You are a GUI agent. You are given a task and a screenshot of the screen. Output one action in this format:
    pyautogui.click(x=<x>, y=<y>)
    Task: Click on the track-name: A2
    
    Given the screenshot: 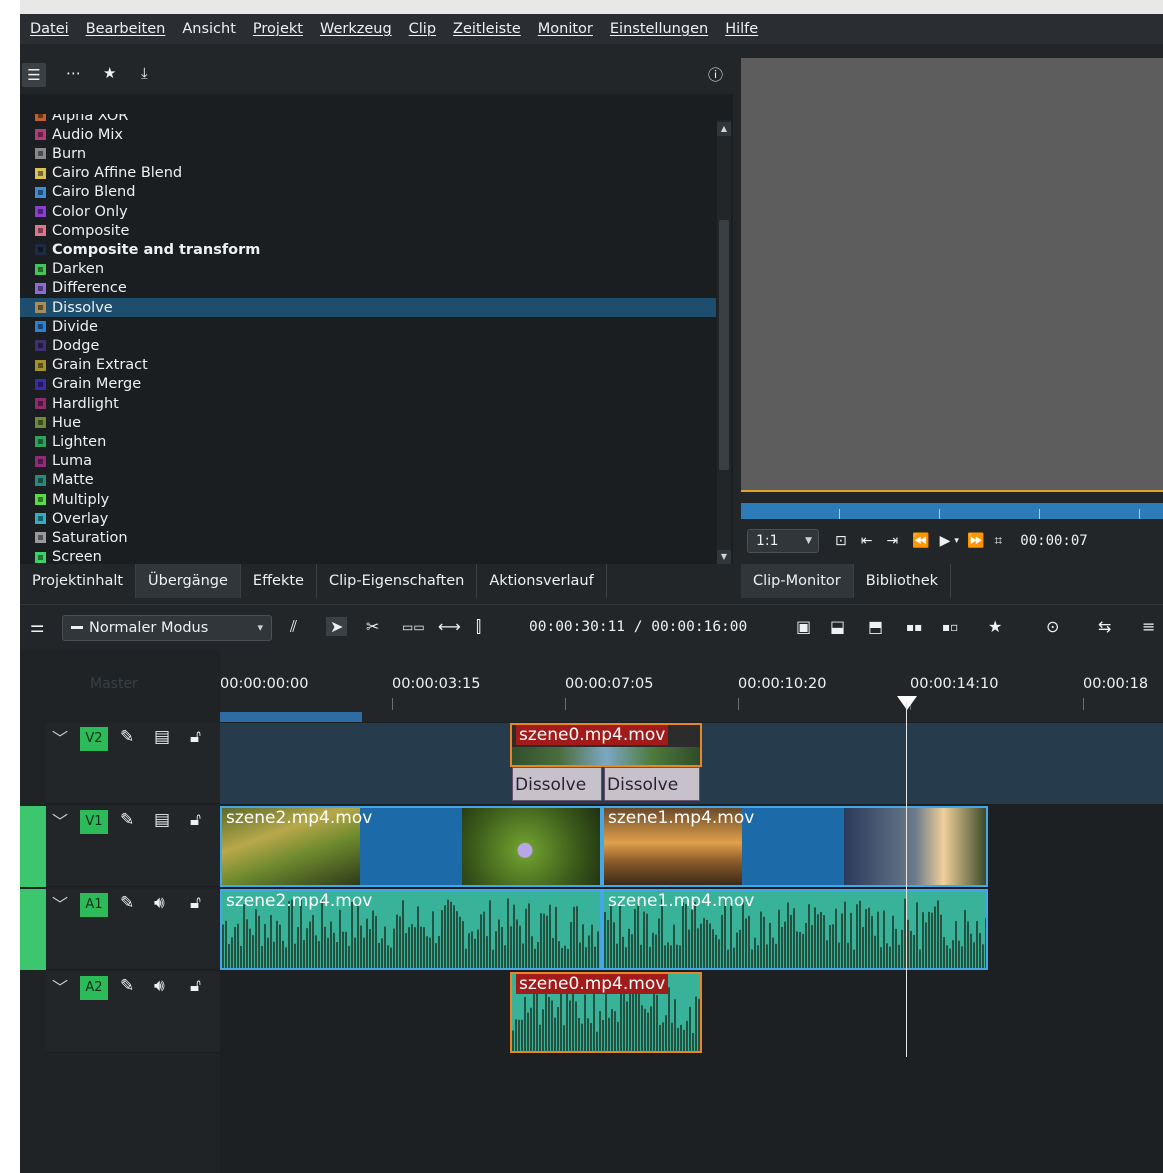 What is the action you would take?
    pyautogui.click(x=94, y=988)
    